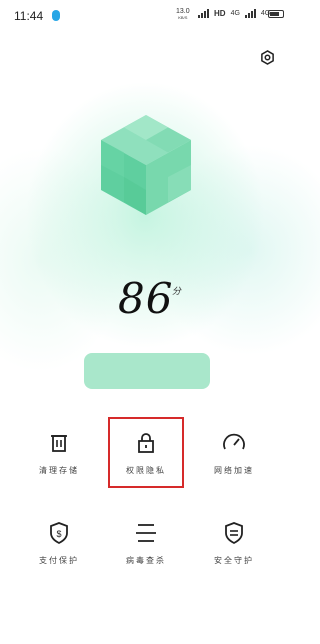 The height and width of the screenshot is (644, 320). I want to click on hd-label: HD, so click(220, 13).